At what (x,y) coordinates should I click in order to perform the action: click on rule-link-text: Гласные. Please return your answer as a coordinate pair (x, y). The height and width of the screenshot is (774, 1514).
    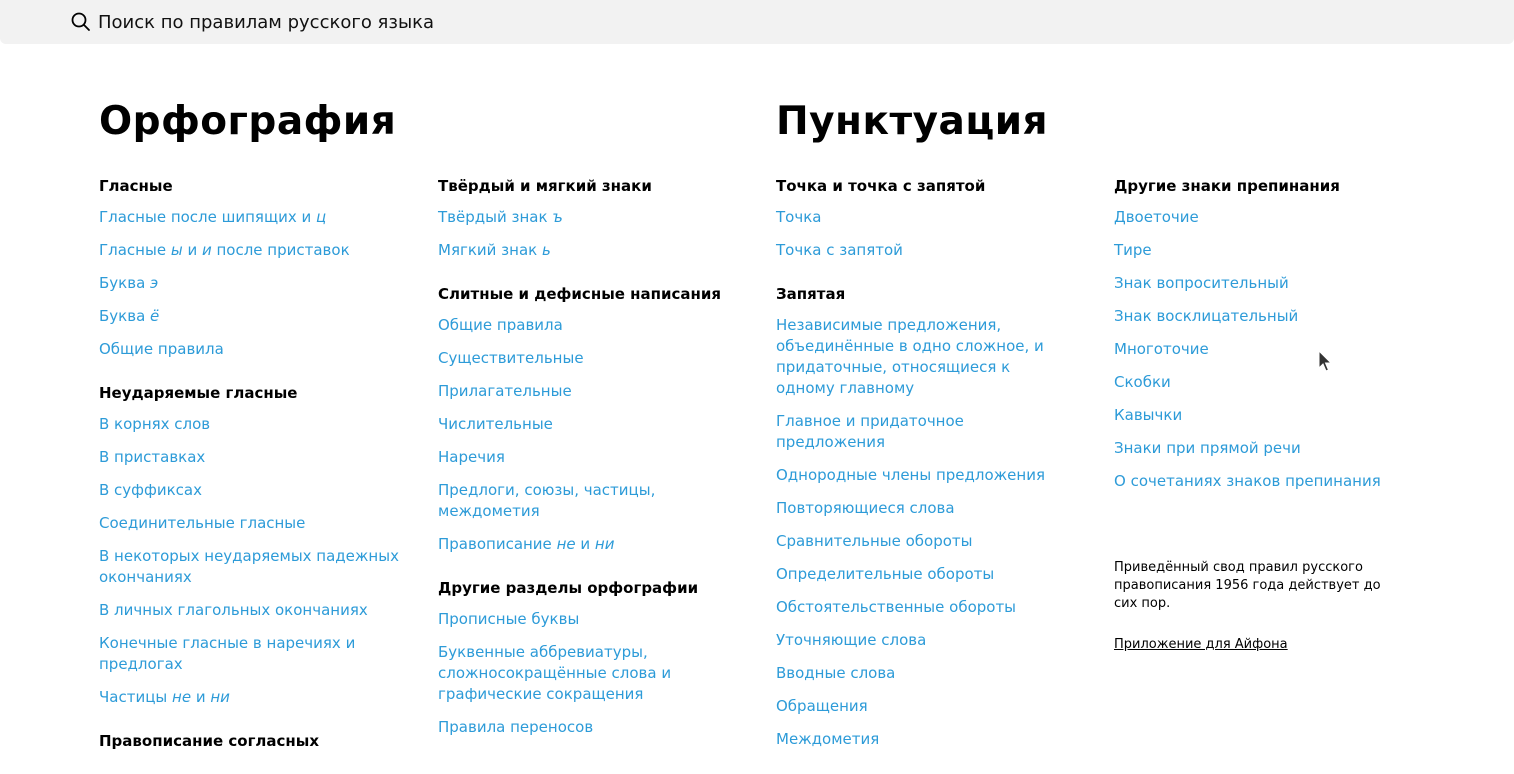
    Looking at the image, I should click on (135, 250).